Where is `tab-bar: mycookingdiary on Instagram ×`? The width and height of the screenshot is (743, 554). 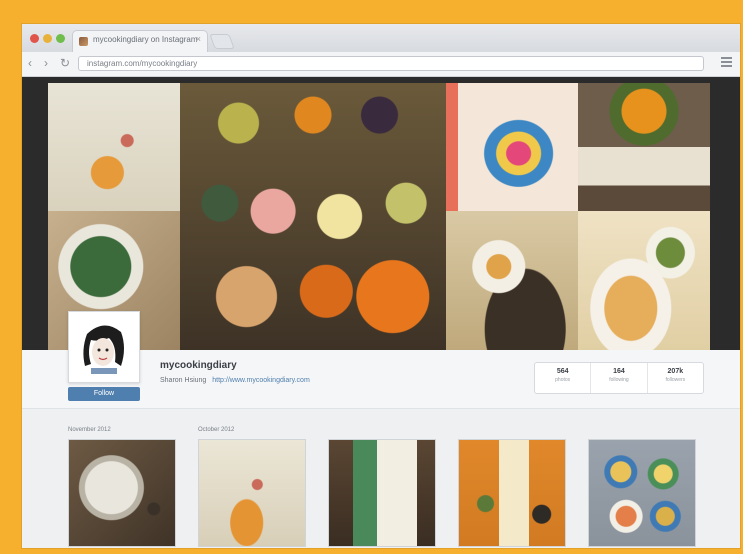
tab-bar: mycookingdiary on Instagram × is located at coordinates (381, 38).